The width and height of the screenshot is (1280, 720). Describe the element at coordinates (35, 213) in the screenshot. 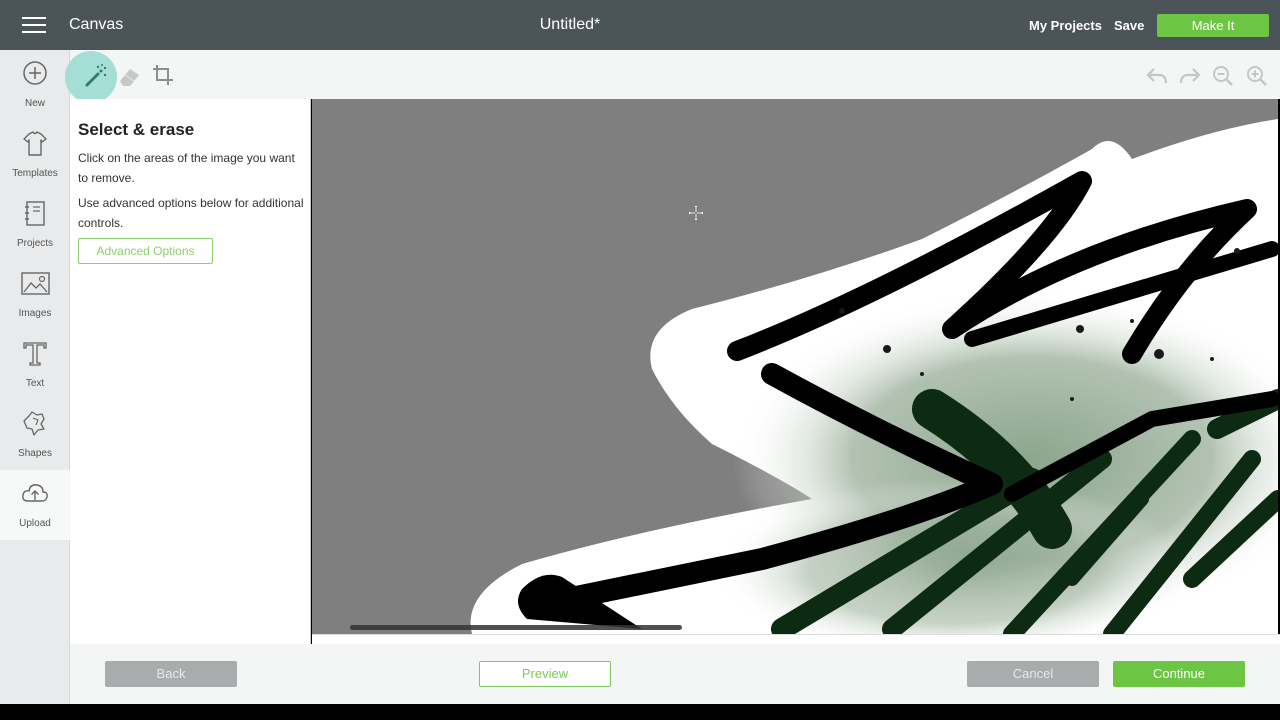

I see `notebook-icon` at that location.